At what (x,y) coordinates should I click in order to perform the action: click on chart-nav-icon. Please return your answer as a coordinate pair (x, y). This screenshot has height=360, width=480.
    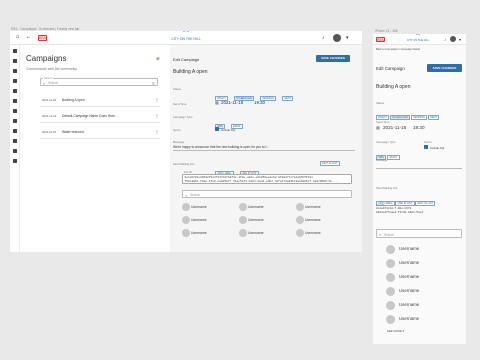
    Looking at the image, I should click on (15, 81).